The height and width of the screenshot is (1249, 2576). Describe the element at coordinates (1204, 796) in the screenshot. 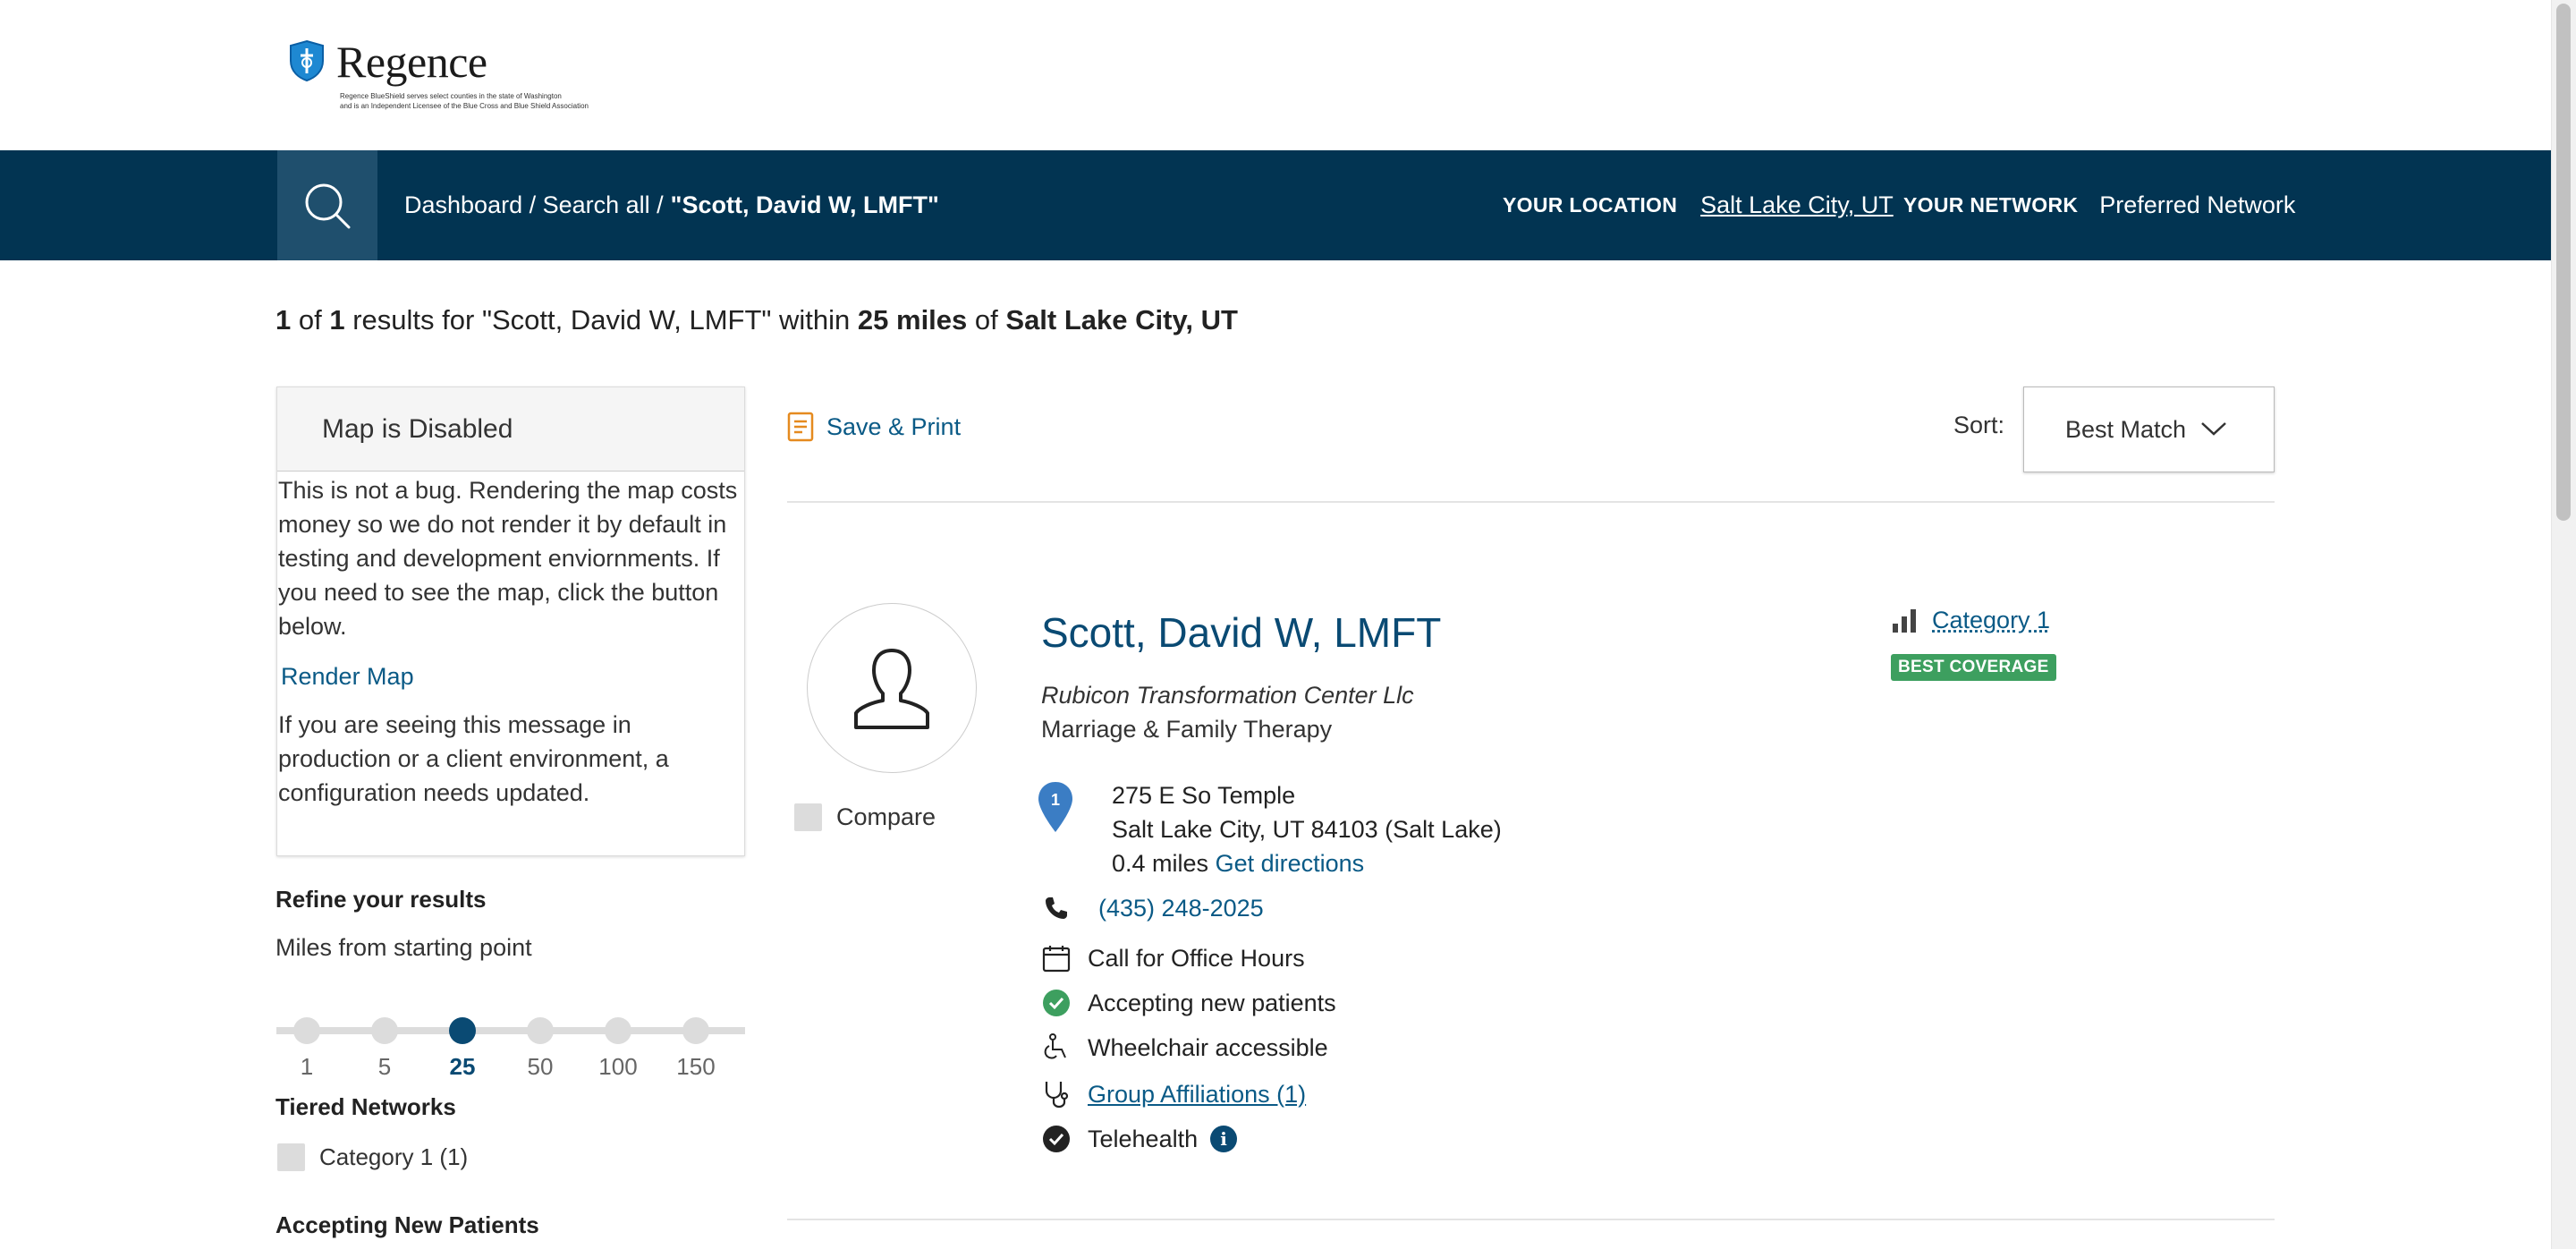

I see `address-line-1: 275 E So Temple` at that location.